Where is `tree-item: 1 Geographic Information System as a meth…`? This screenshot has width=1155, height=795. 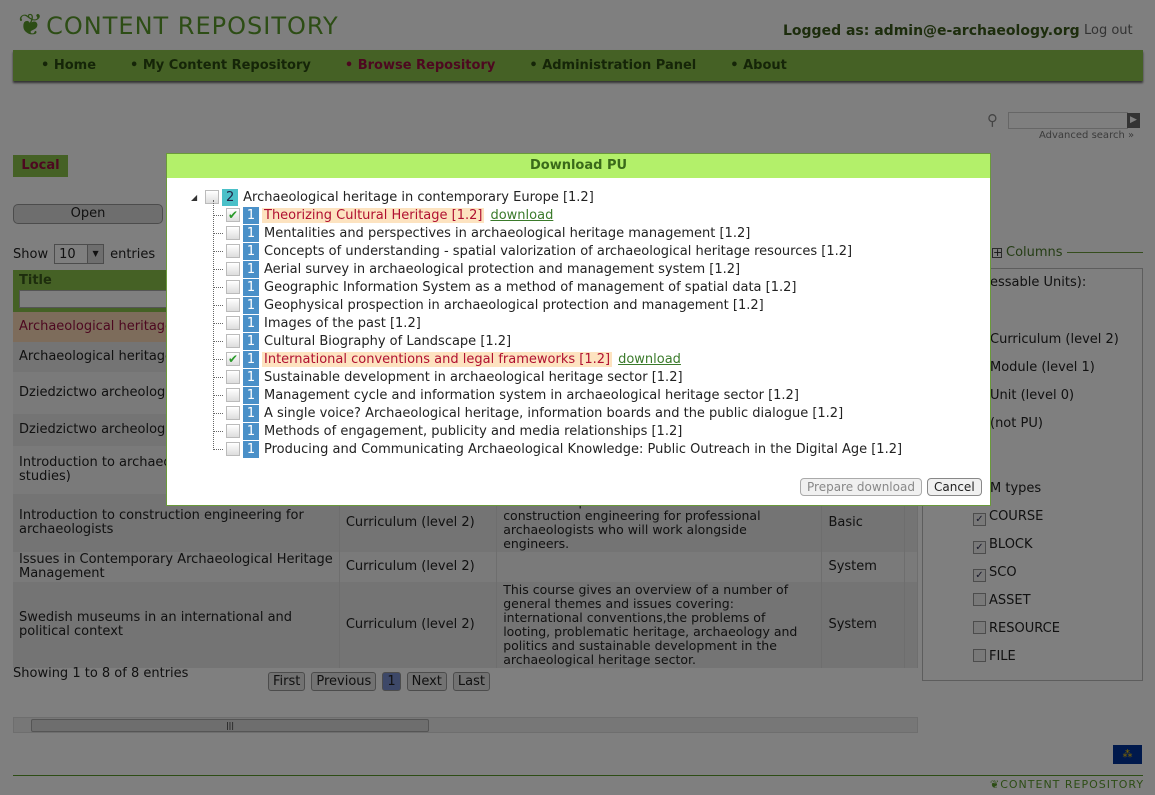
tree-item: 1 Geographic Information System as a meth… is located at coordinates (512, 287).